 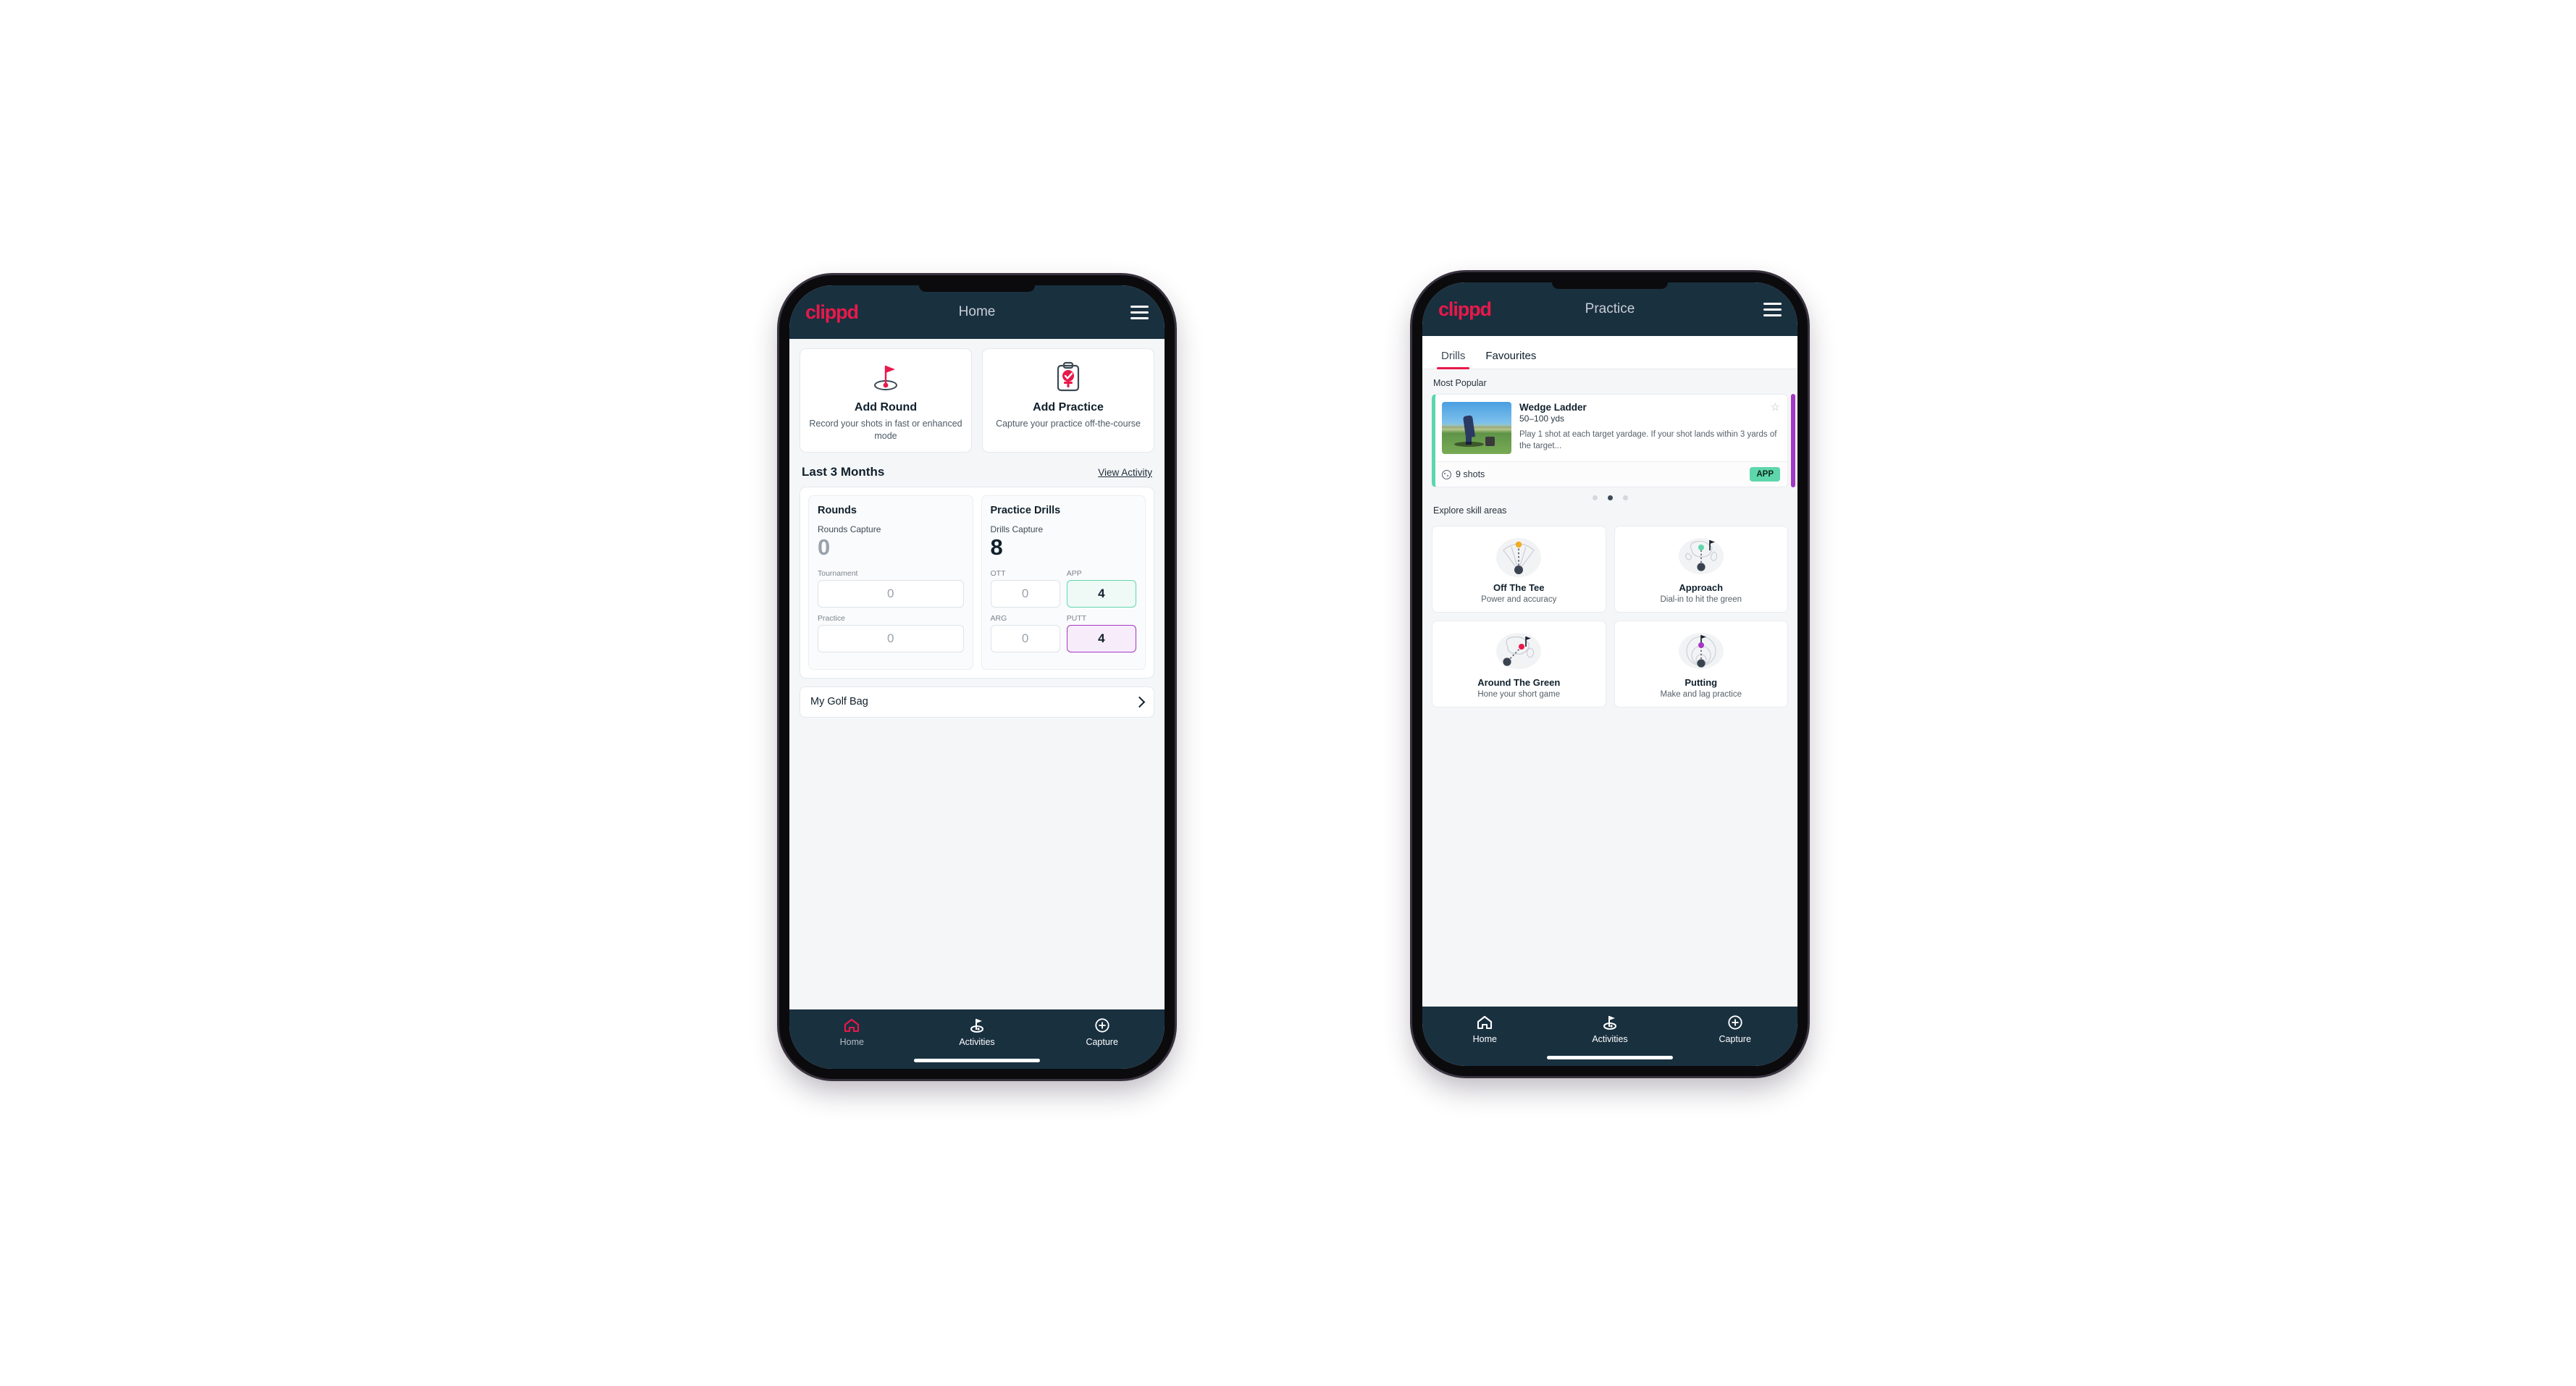 What do you see at coordinates (977, 472) in the screenshot?
I see `last-3-months-header: Last 3 Months View Activity` at bounding box center [977, 472].